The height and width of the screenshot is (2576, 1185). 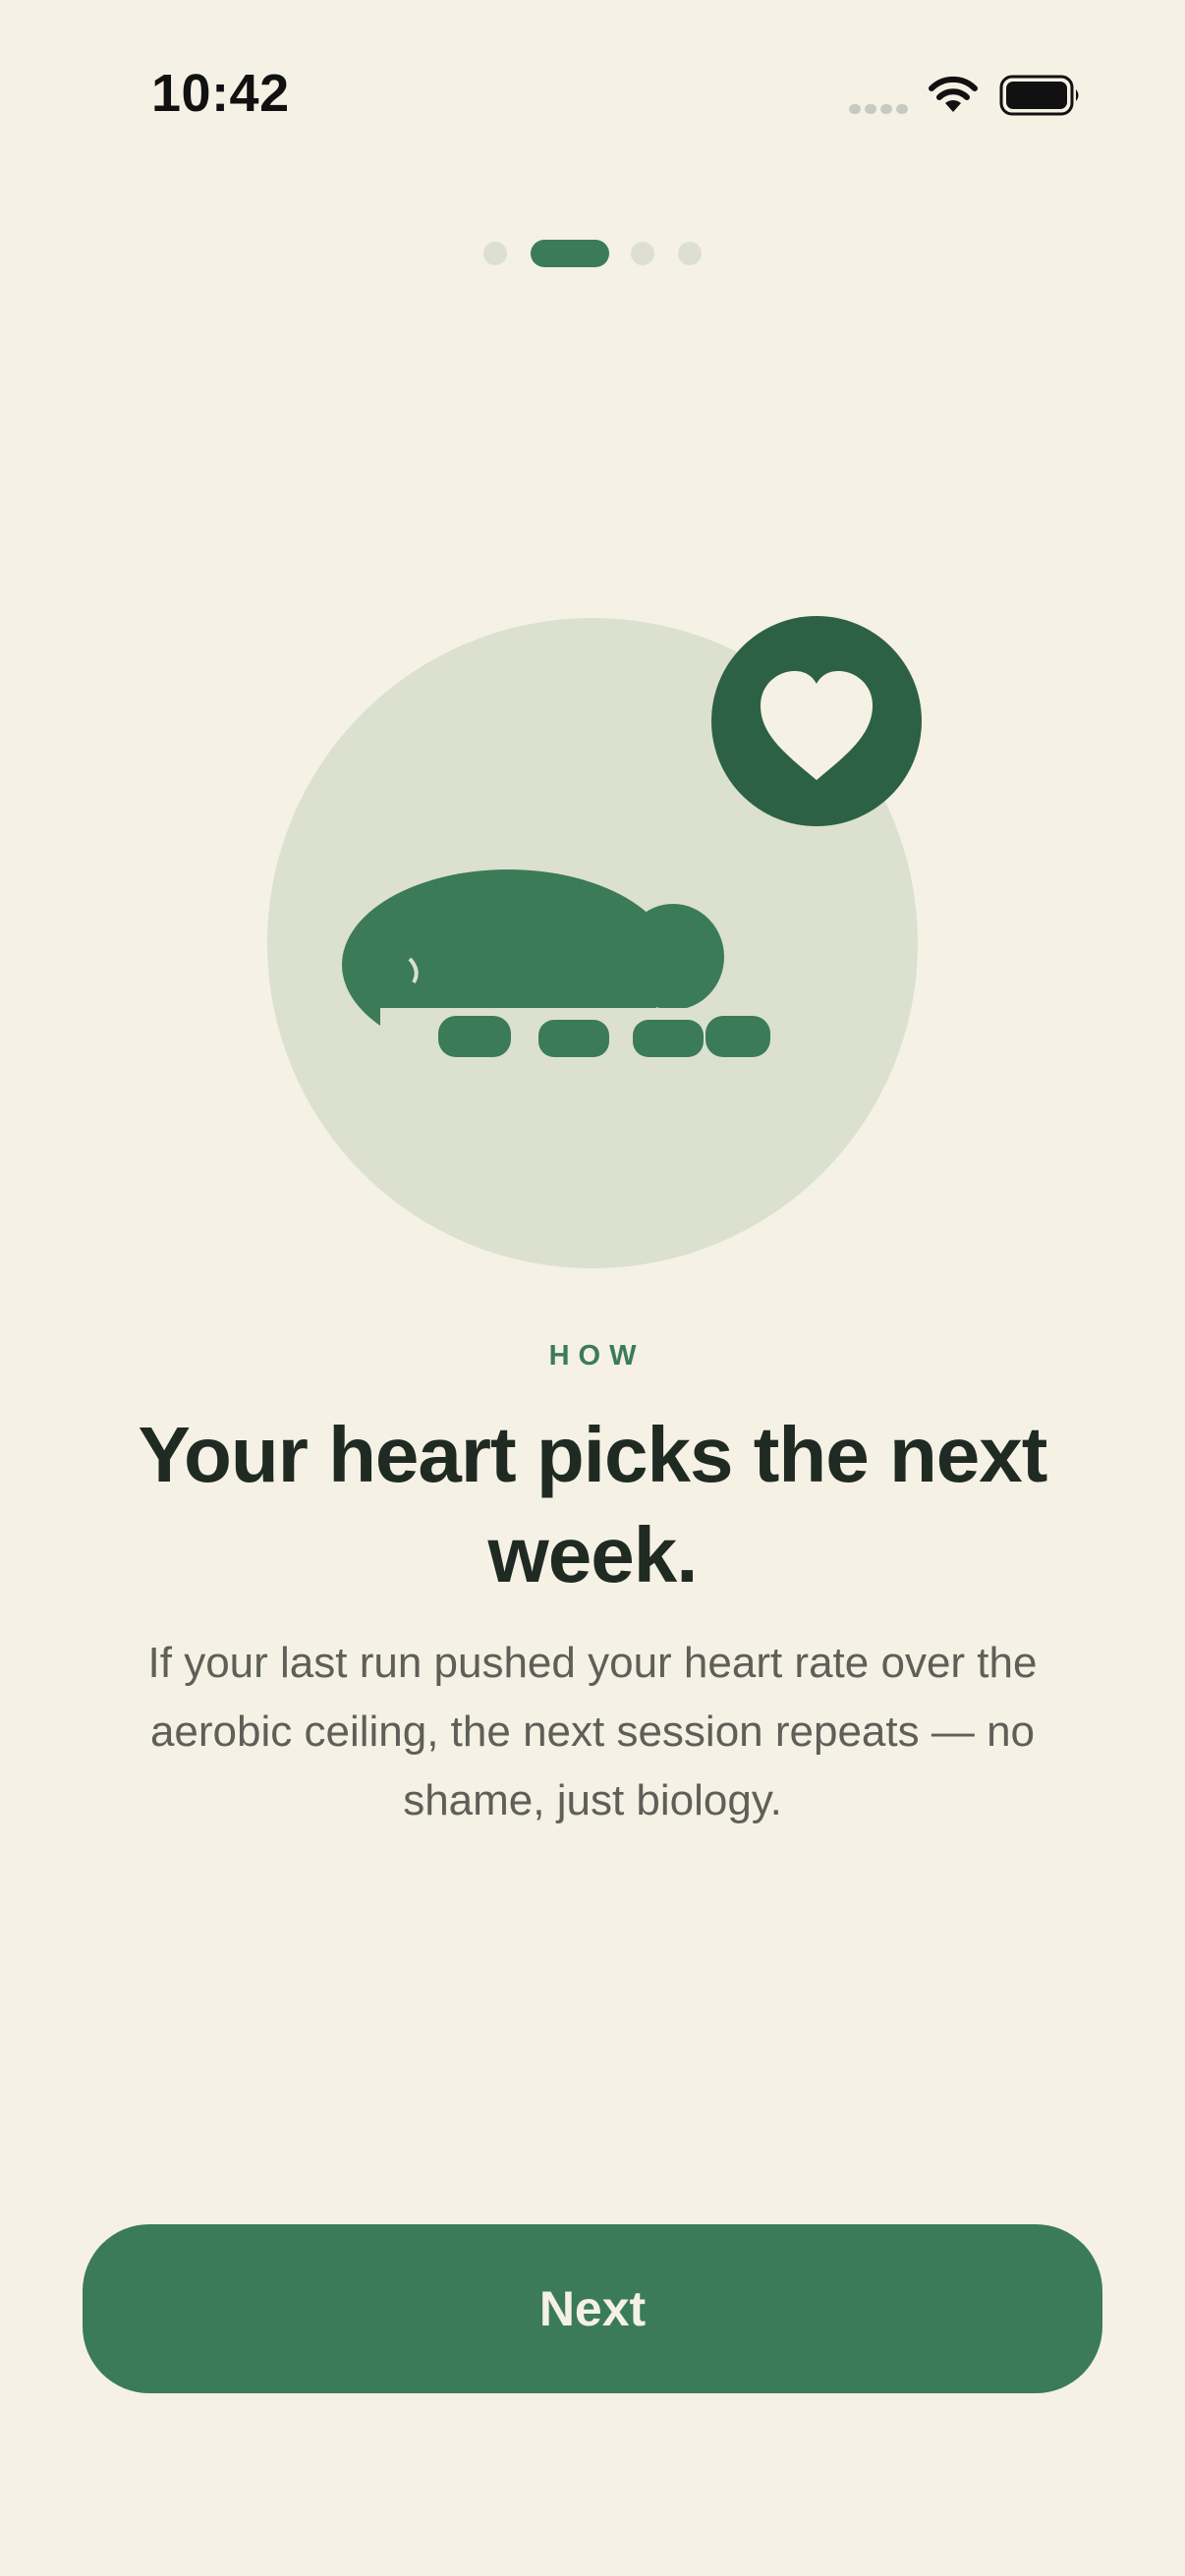 What do you see at coordinates (593, 1504) in the screenshot?
I see `page-title: Your heart picks the next week.` at bounding box center [593, 1504].